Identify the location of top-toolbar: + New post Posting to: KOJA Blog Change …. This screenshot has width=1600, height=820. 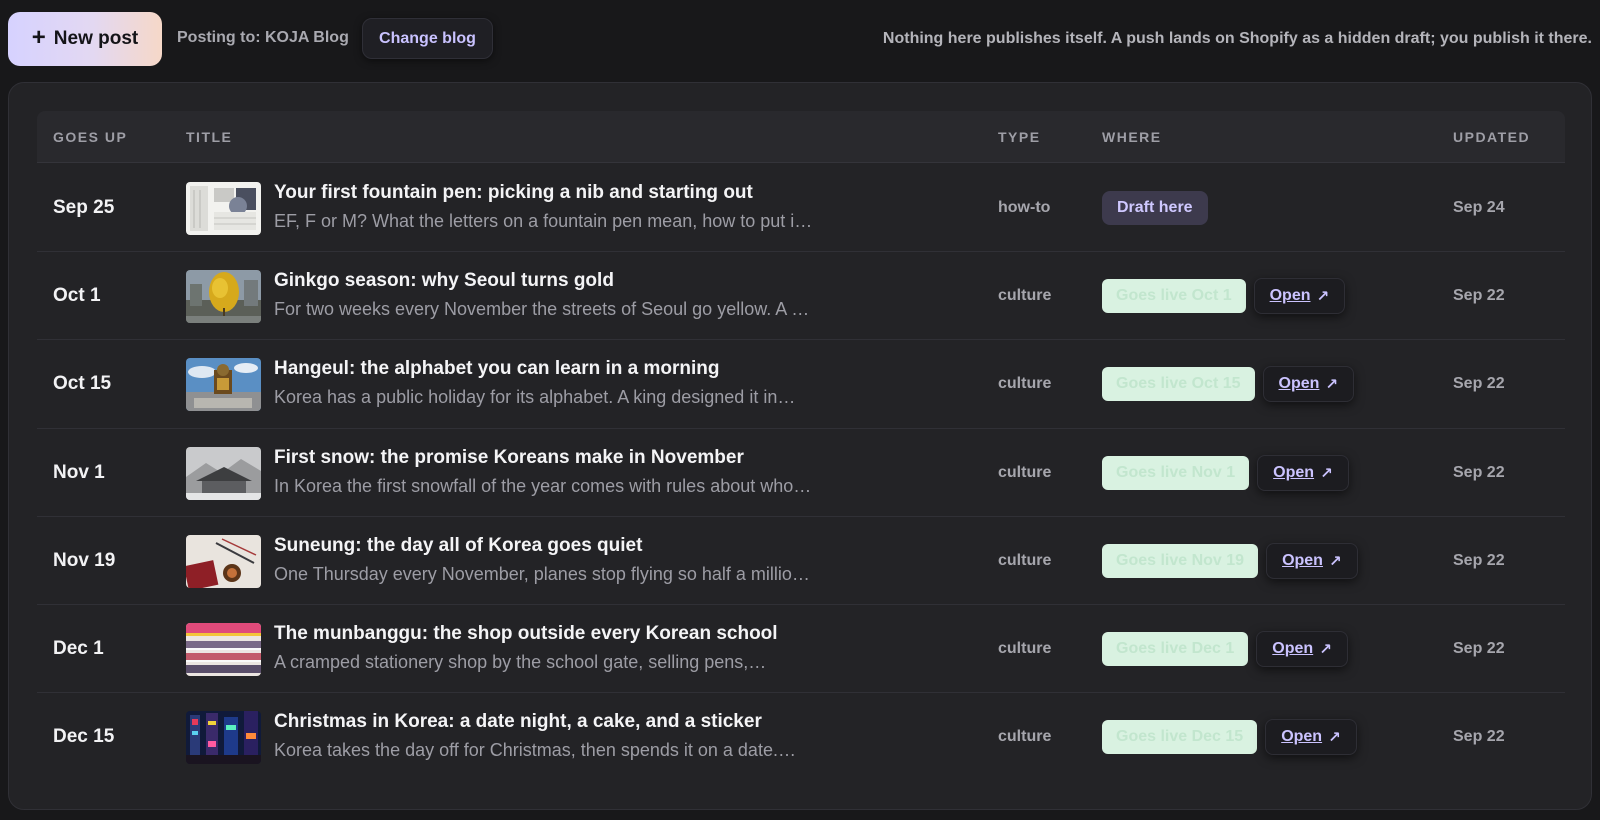
(800, 40).